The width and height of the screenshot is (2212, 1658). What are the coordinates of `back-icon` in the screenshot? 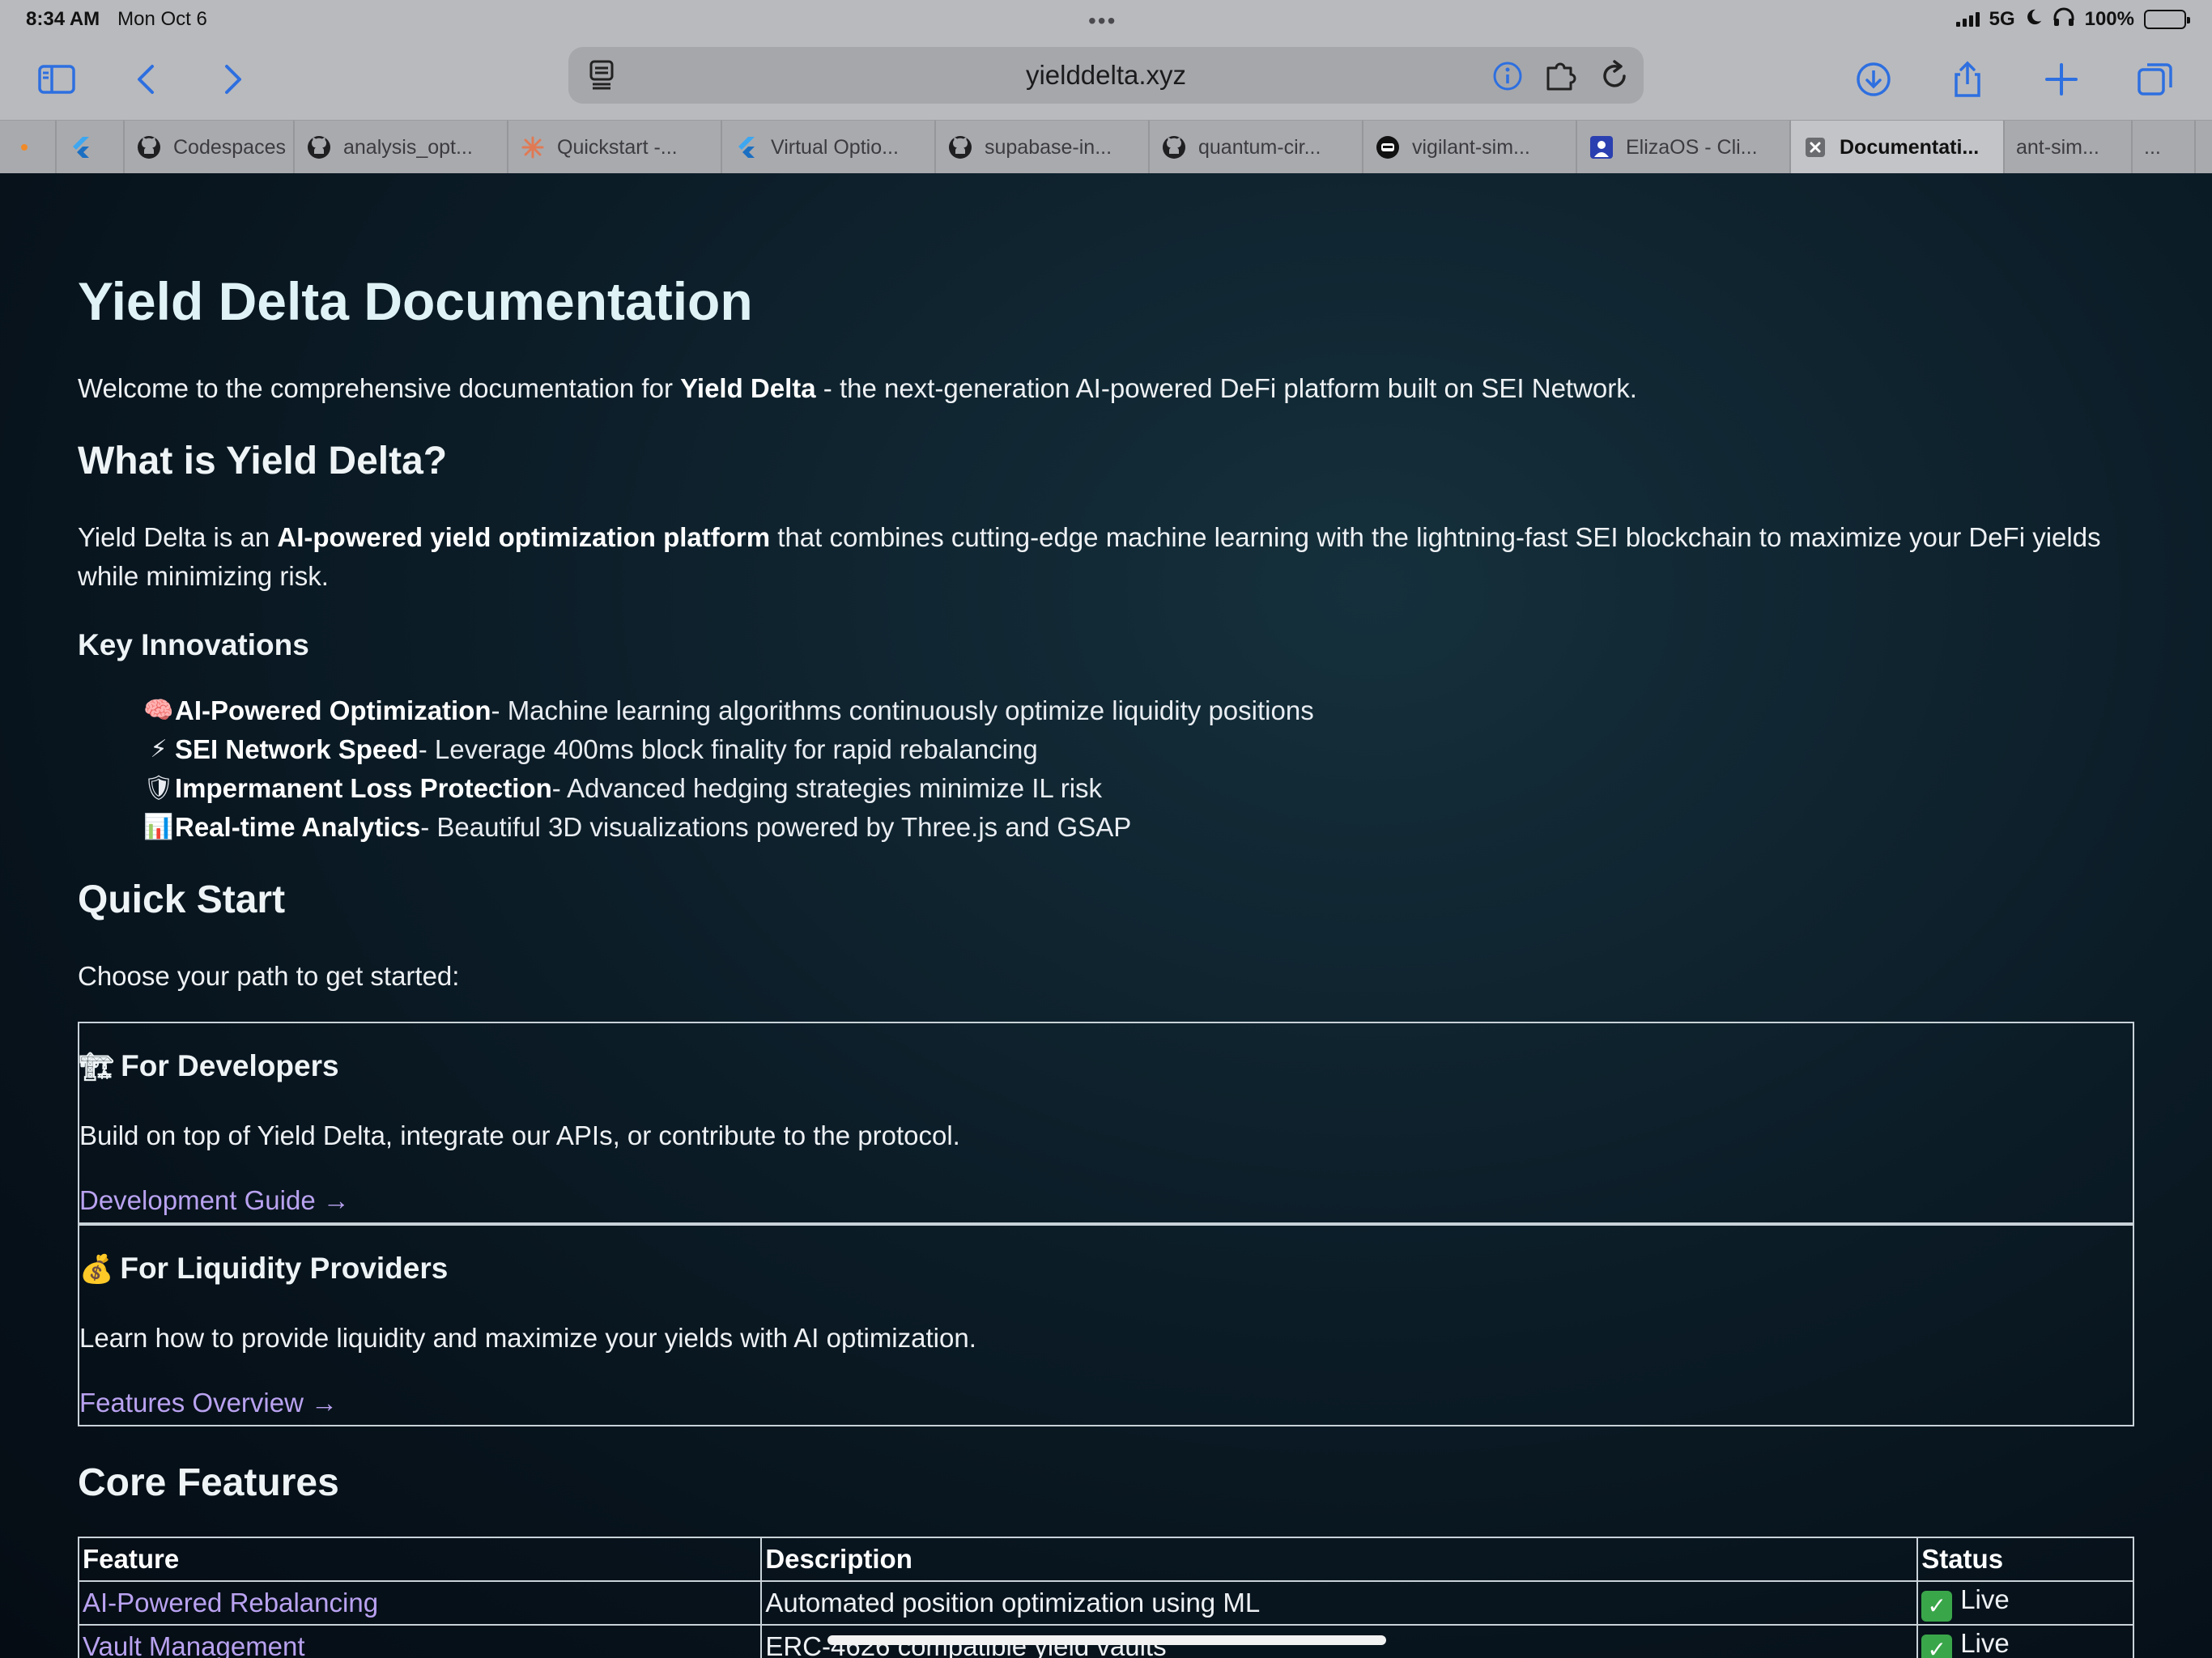 It's located at (147, 79).